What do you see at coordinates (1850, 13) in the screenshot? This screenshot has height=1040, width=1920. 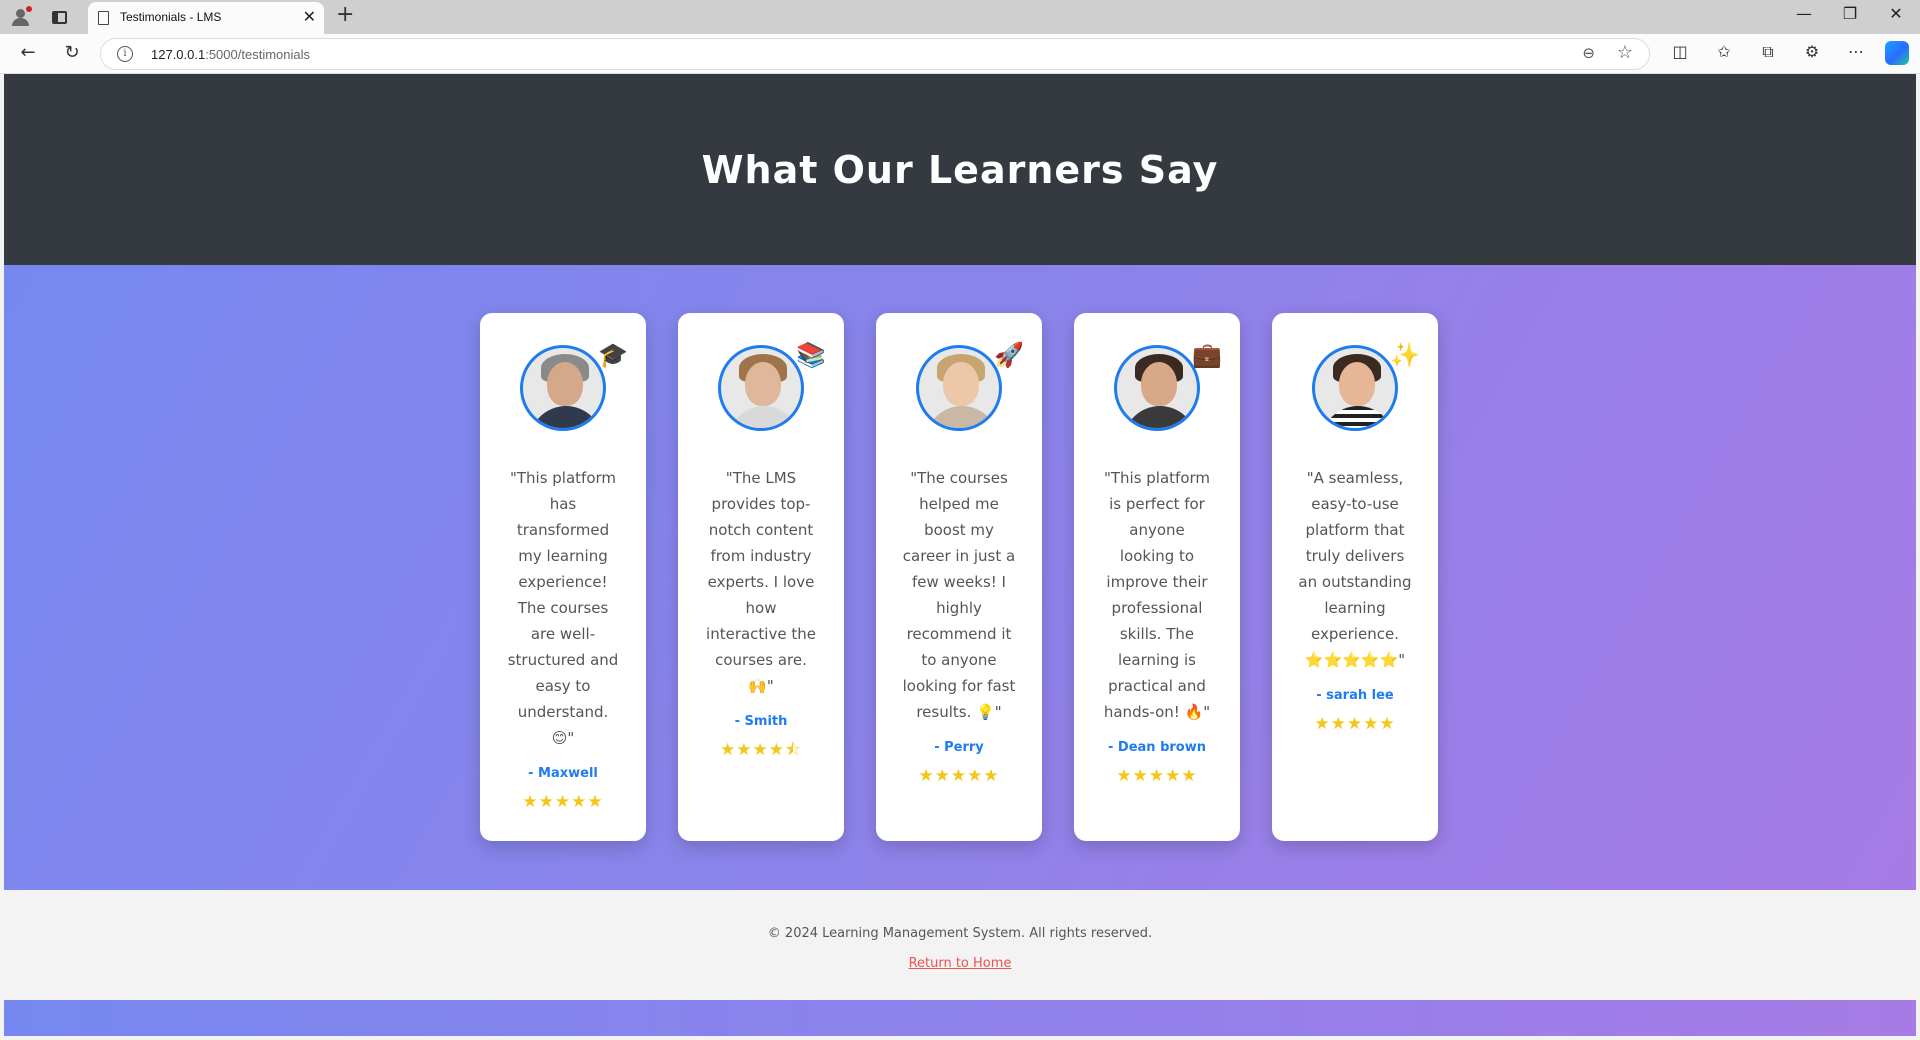 I see `restore-icon: ❐` at bounding box center [1850, 13].